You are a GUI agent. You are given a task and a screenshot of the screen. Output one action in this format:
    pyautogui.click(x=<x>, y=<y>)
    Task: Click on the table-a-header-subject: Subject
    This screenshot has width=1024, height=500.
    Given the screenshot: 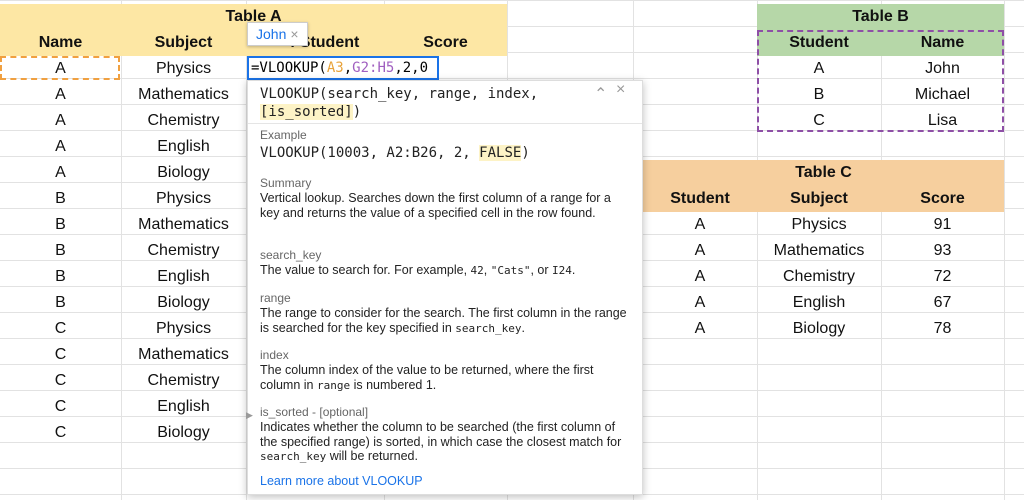 What is the action you would take?
    pyautogui.click(x=183, y=42)
    